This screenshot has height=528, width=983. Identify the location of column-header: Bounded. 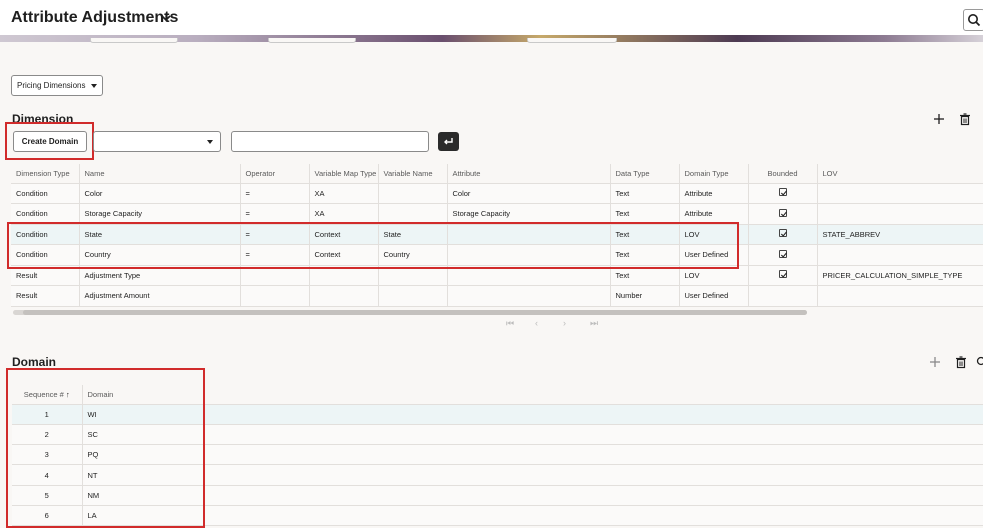
(783, 174).